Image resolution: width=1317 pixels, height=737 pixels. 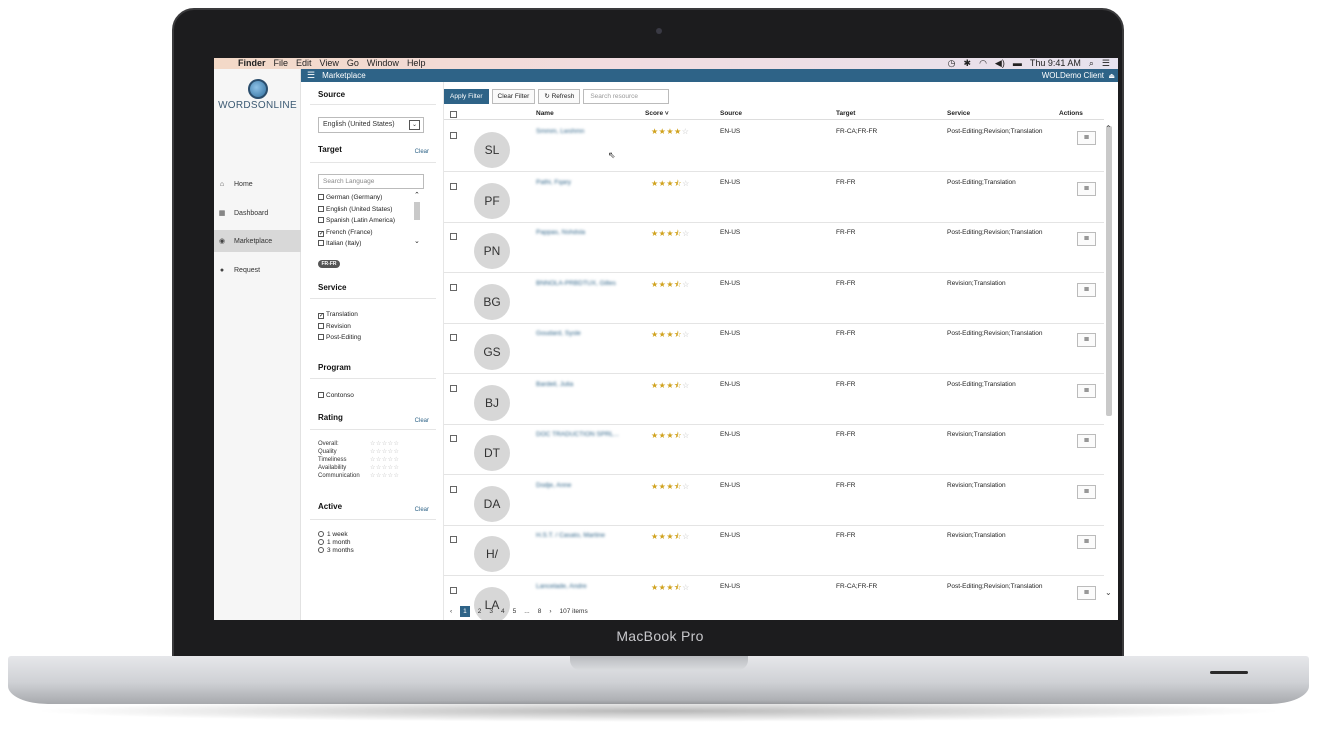 I want to click on column-header-score: Score ˅, so click(x=657, y=113).